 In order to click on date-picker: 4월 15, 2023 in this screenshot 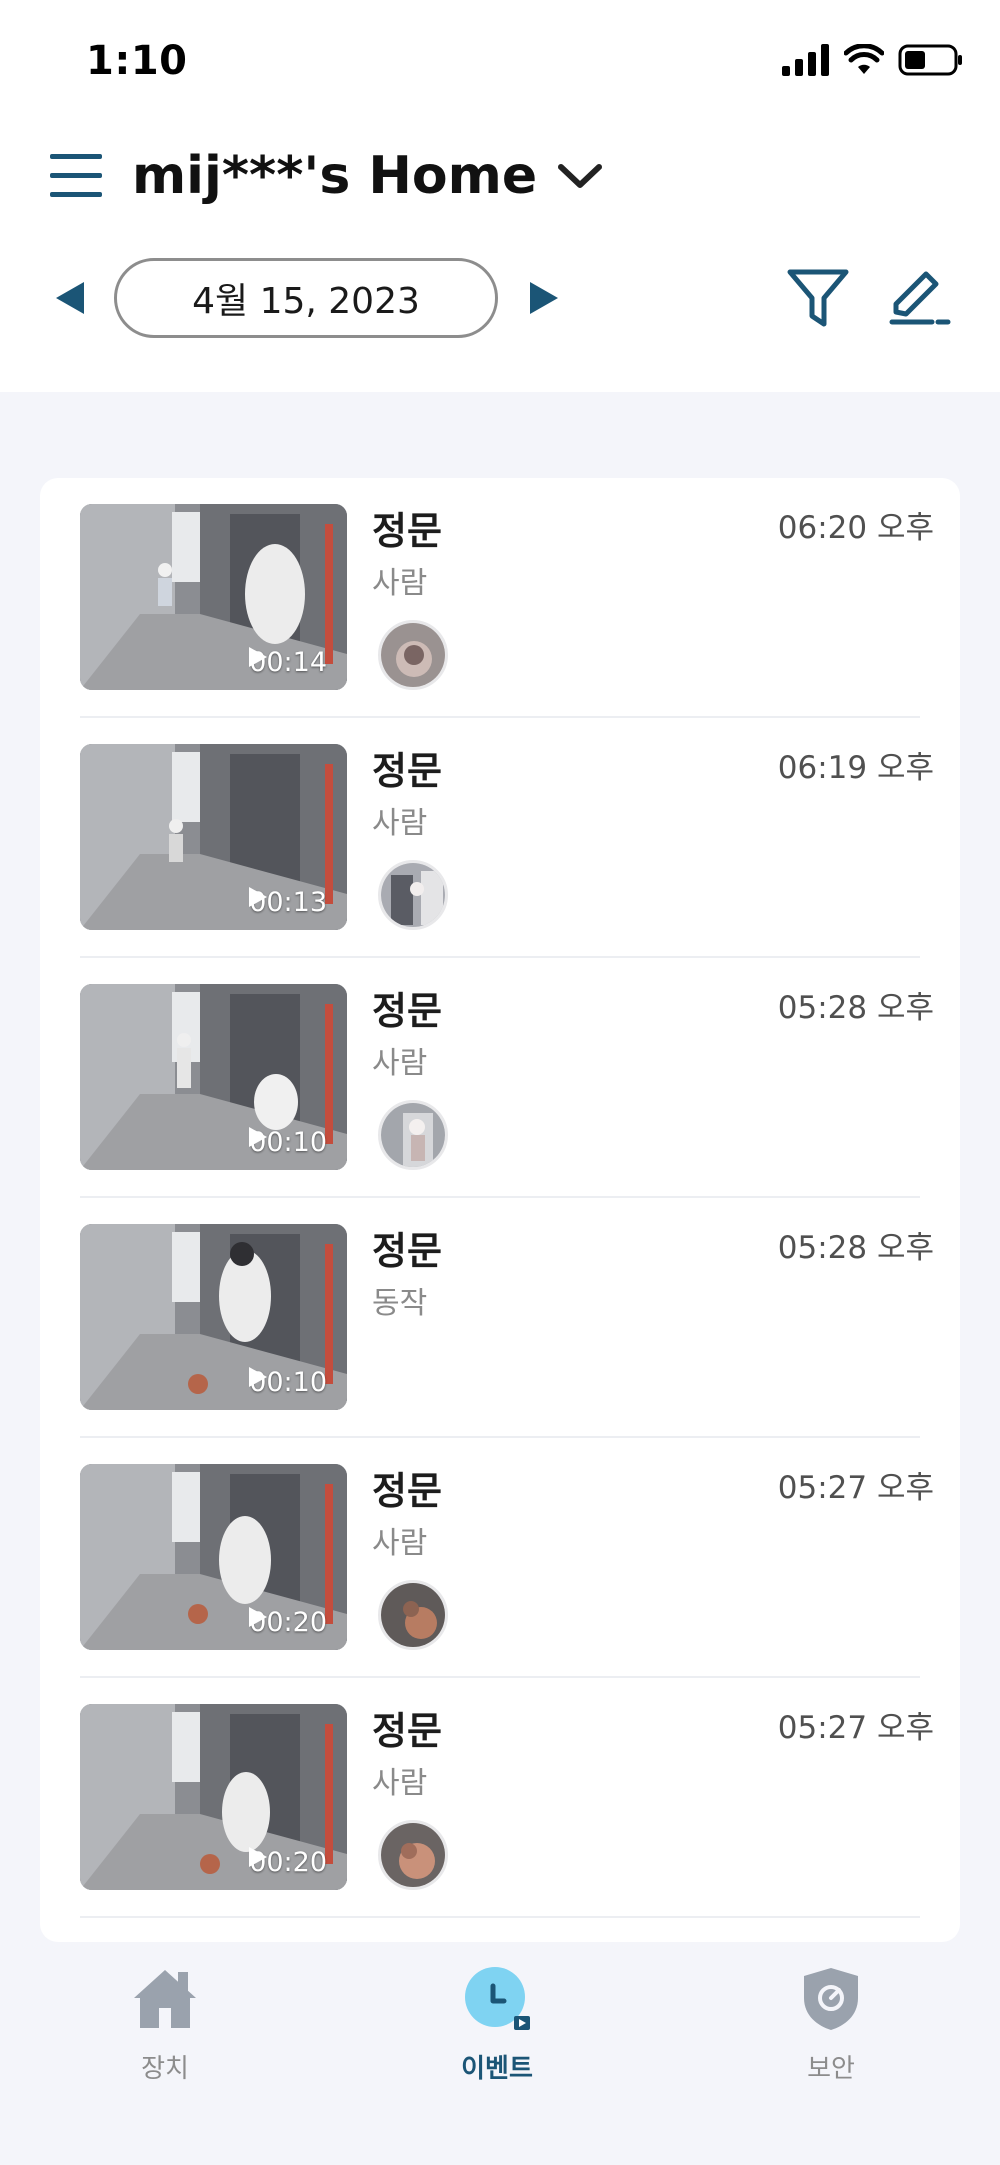, I will do `click(306, 298)`.